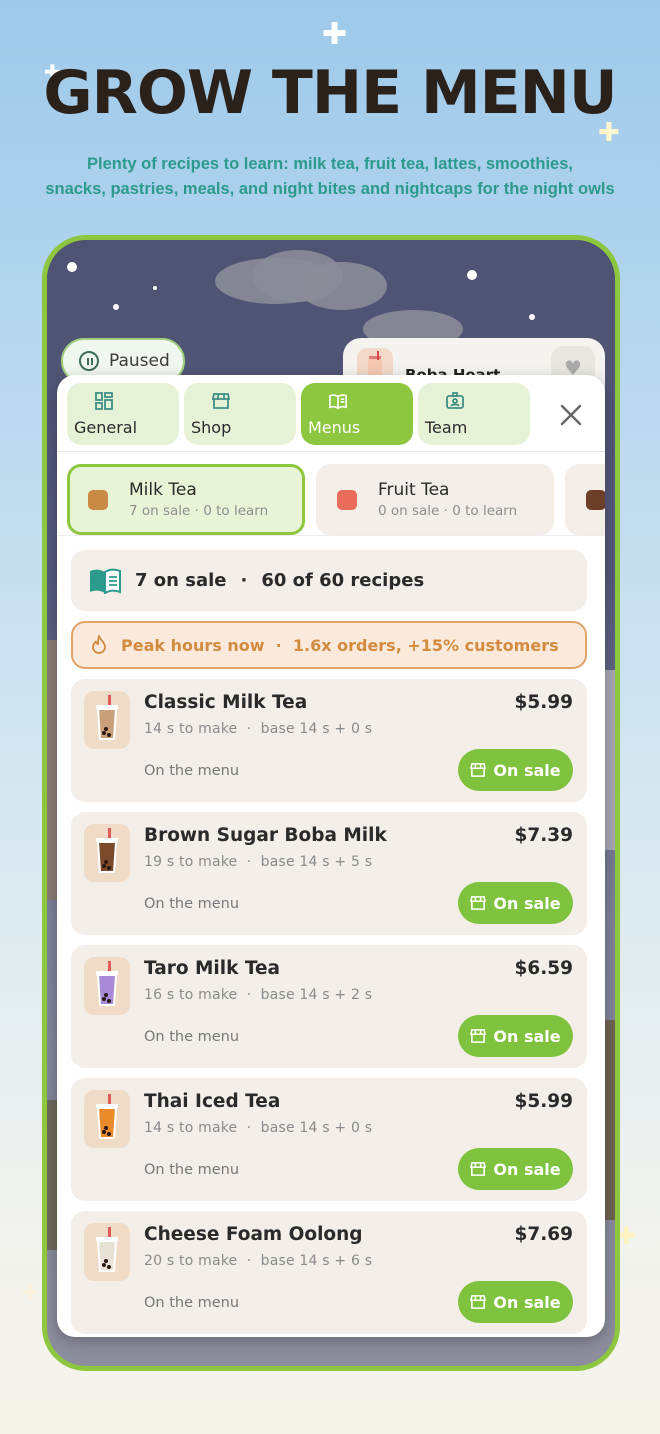 The image size is (660, 1434). Describe the element at coordinates (240, 414) in the screenshot. I see `tab-shop: Shop` at that location.